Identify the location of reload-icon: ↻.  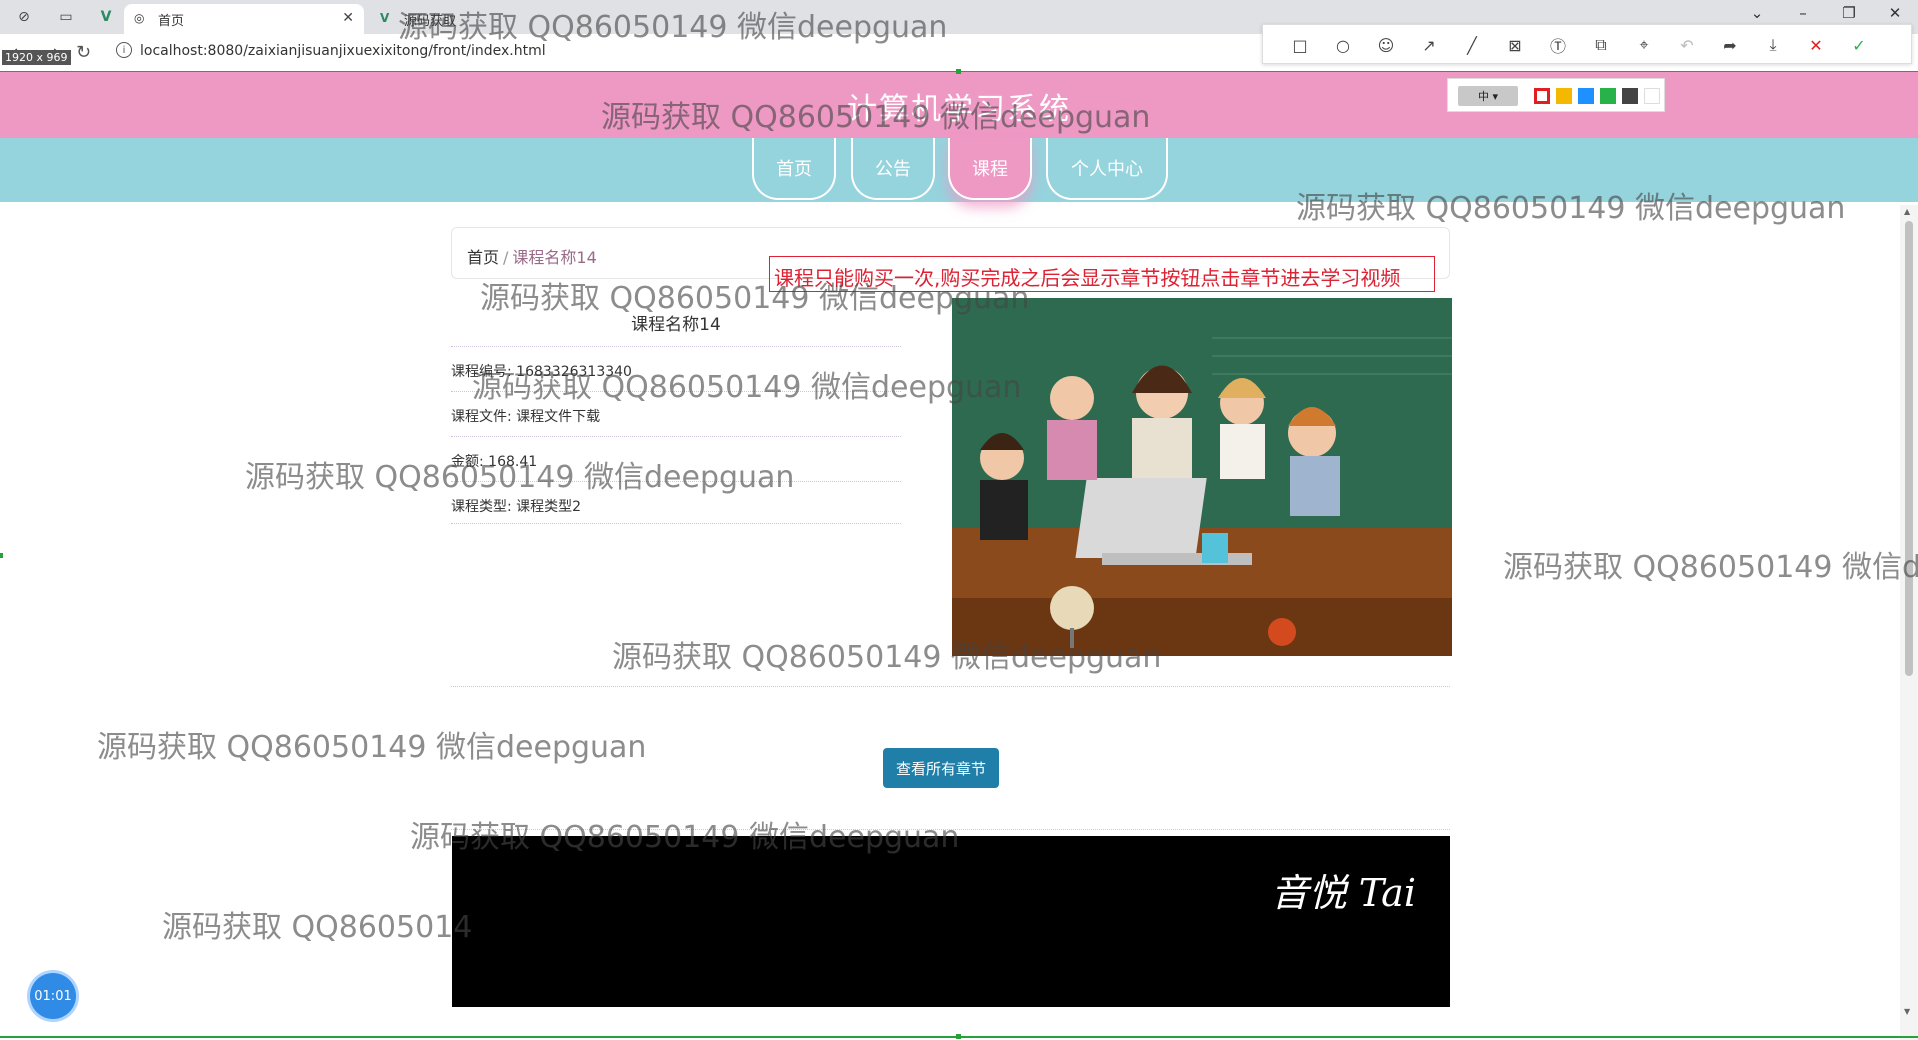
(83, 52).